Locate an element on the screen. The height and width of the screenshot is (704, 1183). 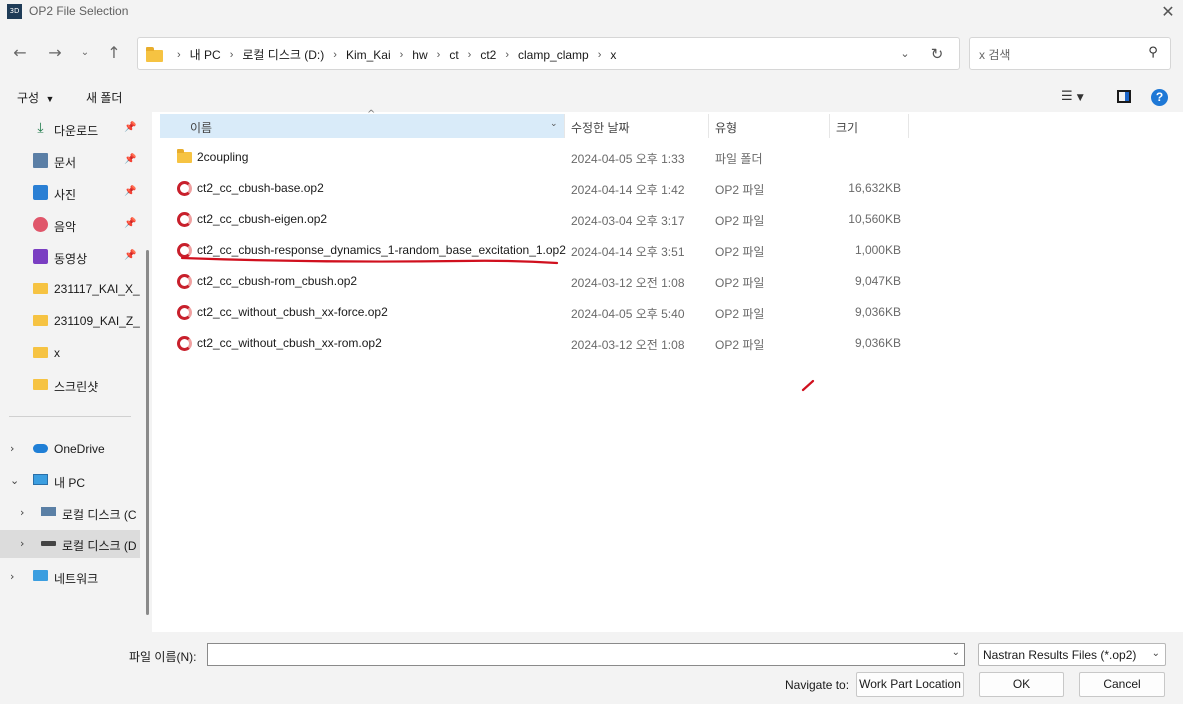
sidebar-item-folder: 231109_KAI_Z_I is located at coordinates (70, 321).